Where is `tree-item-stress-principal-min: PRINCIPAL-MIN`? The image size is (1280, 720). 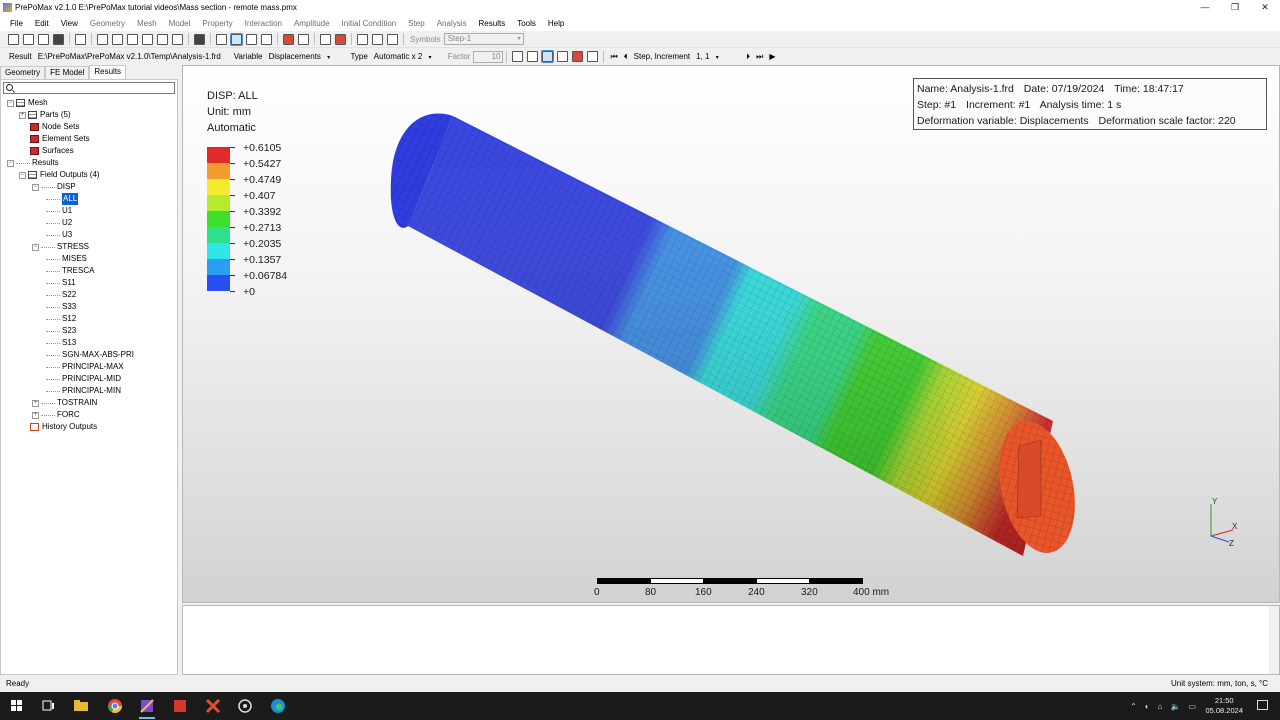 tree-item-stress-principal-min: PRINCIPAL-MIN is located at coordinates (83, 391).